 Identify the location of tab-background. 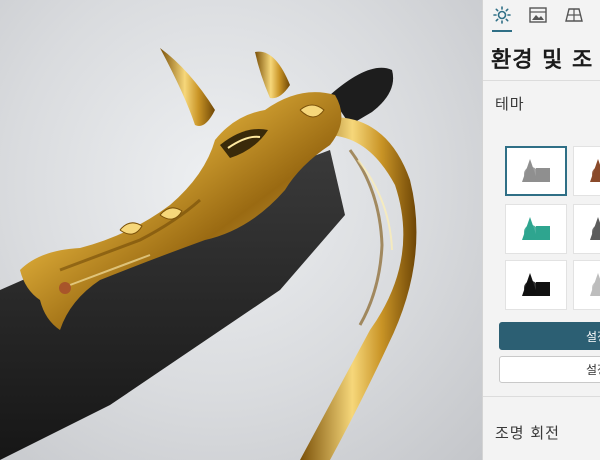
(538, 15).